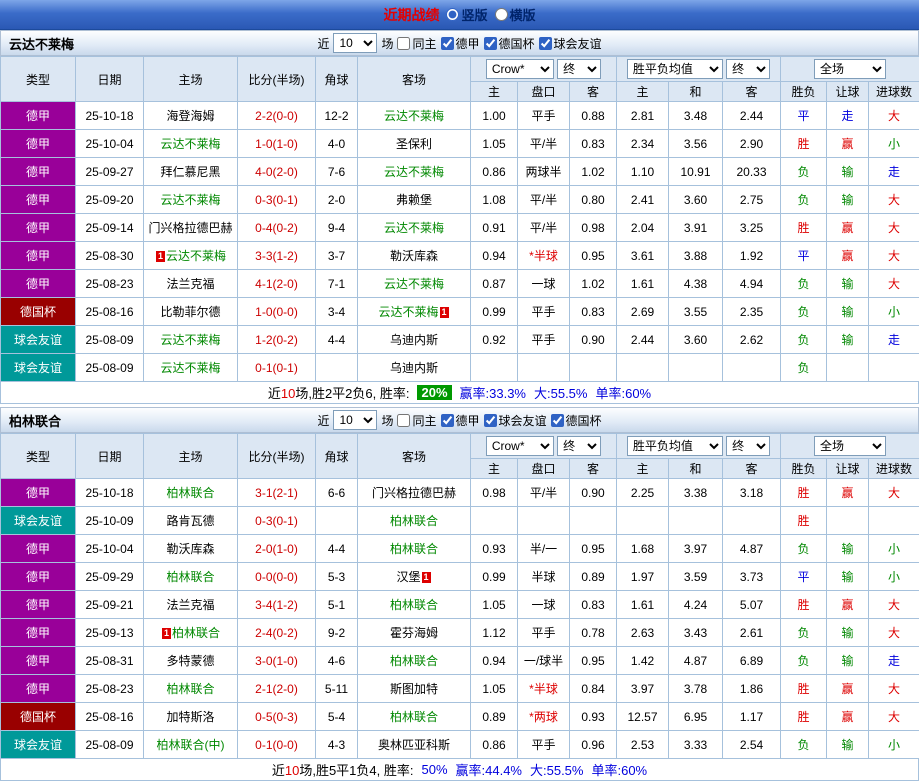  What do you see at coordinates (337, 605) in the screenshot?
I see `corner-cell: 5-1` at bounding box center [337, 605].